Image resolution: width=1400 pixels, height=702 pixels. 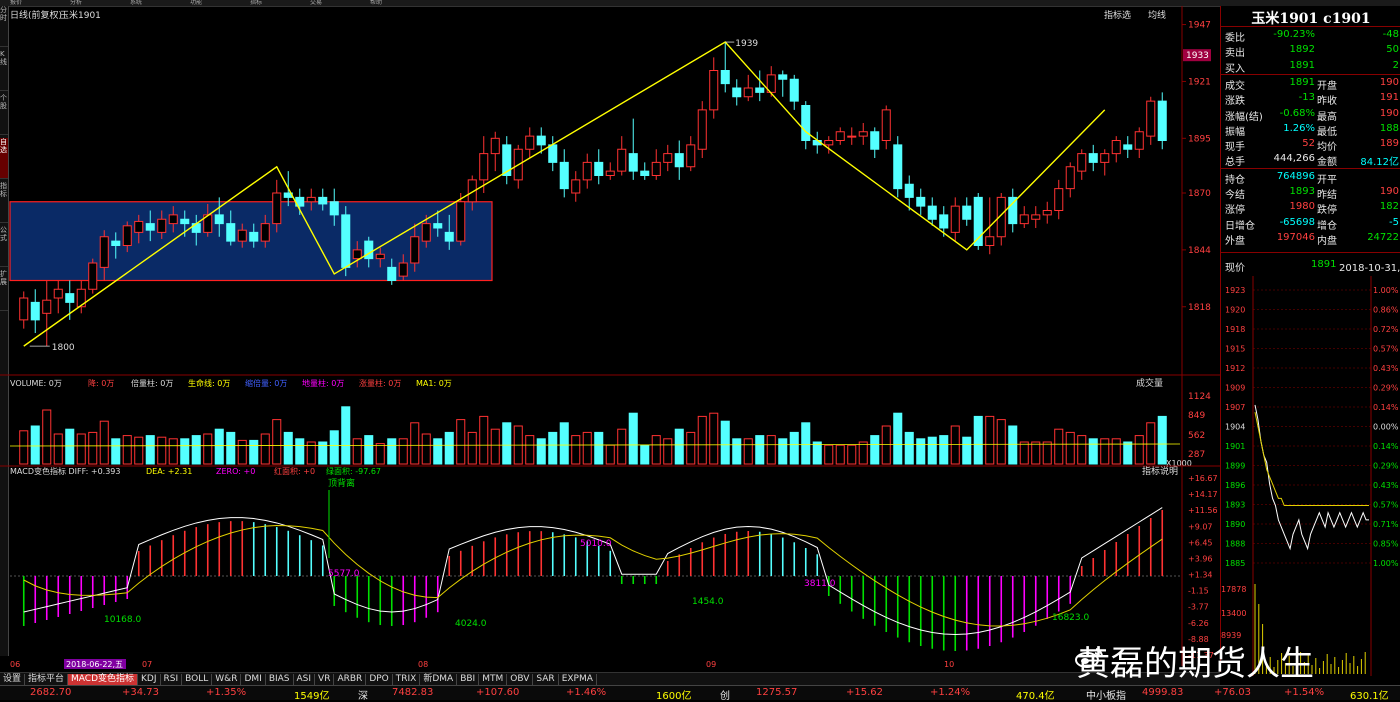 What do you see at coordinates (1302, 50) in the screenshot?
I see `quote-value: 1892` at bounding box center [1302, 50].